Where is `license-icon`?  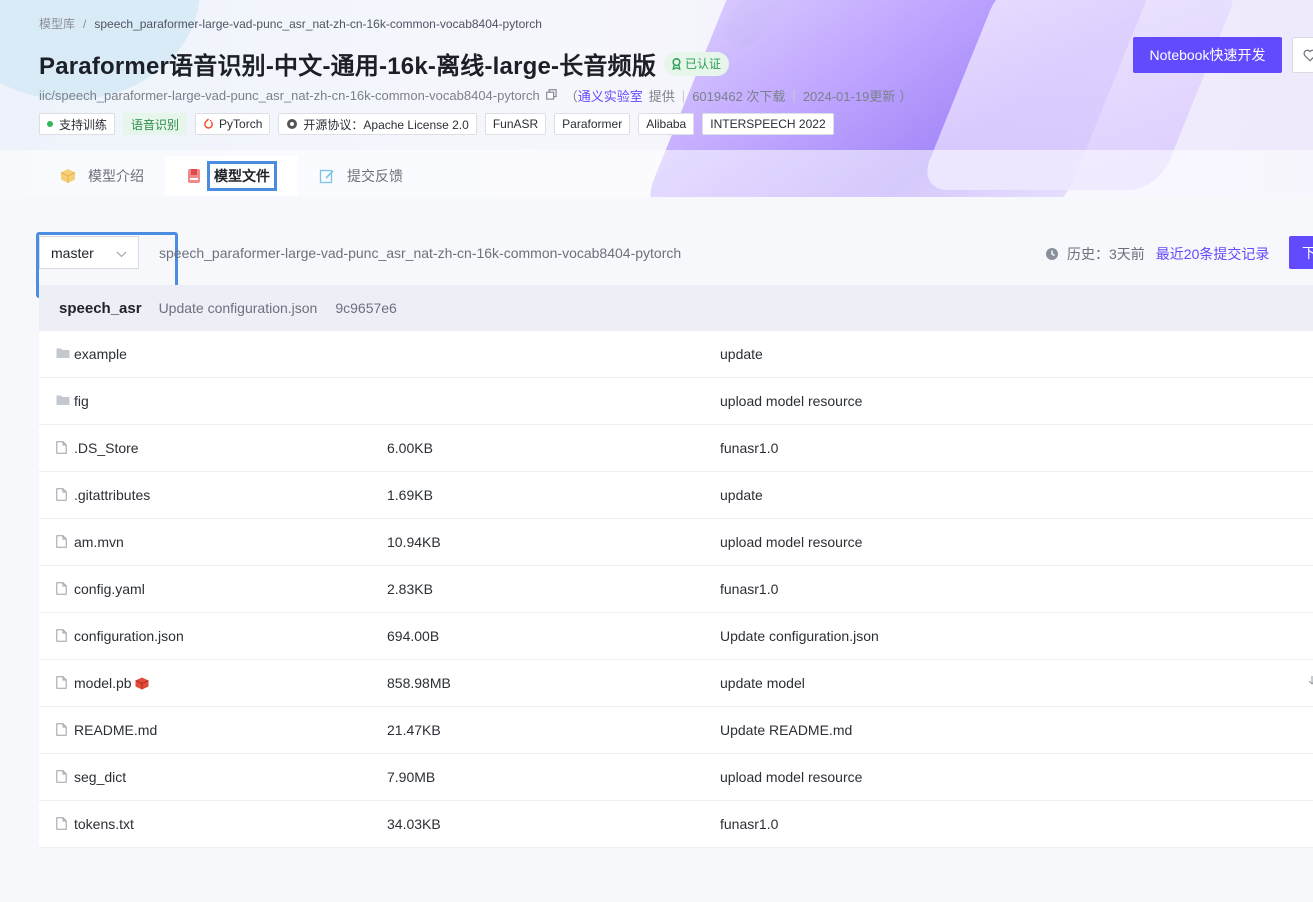
license-icon is located at coordinates (292, 124).